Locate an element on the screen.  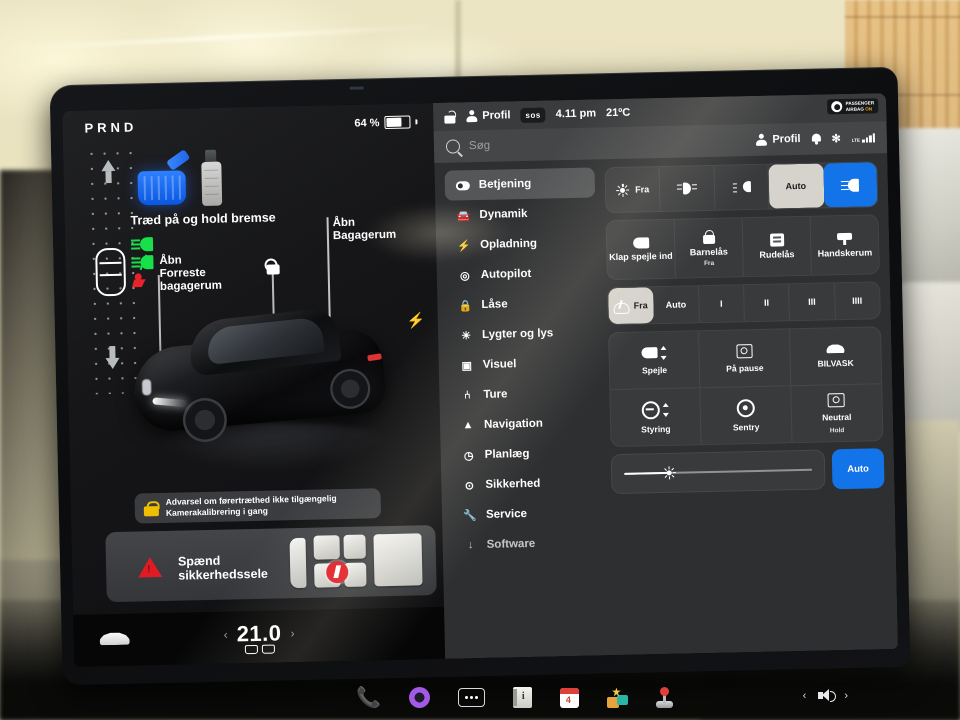
sidebar-item-software: ↓ Software is located at coordinates (527, 543).